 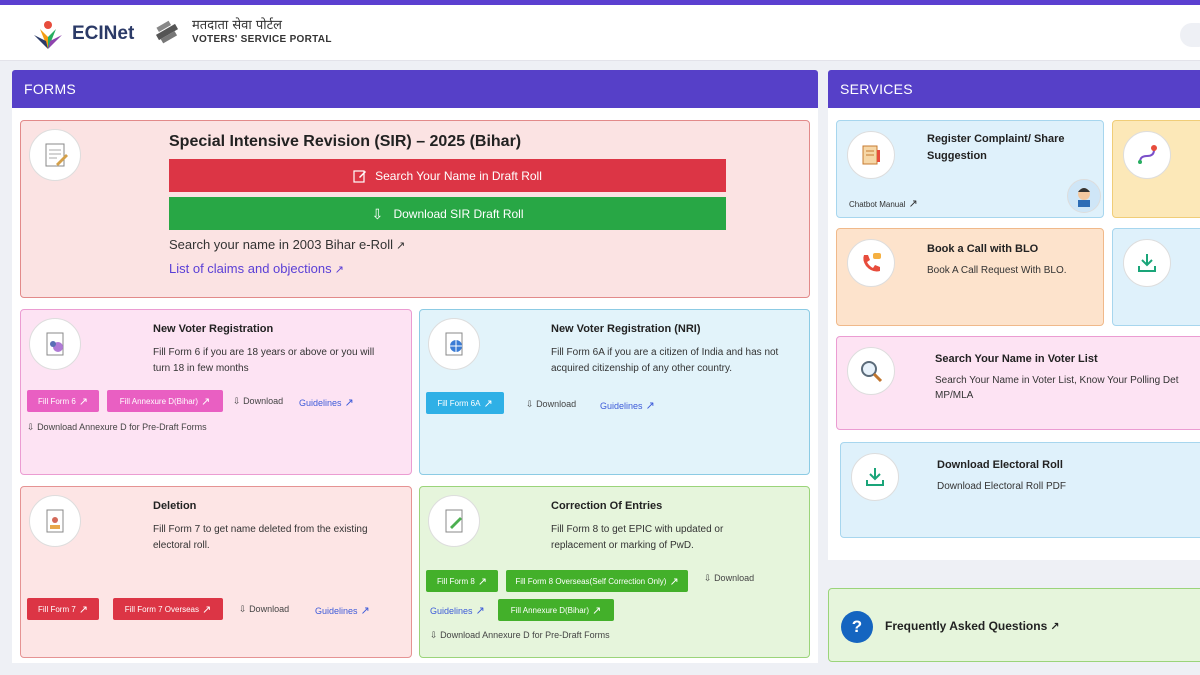 What do you see at coordinates (996, 147) in the screenshot?
I see `complaint-title: Register Complaint/ Share Suggestion` at bounding box center [996, 147].